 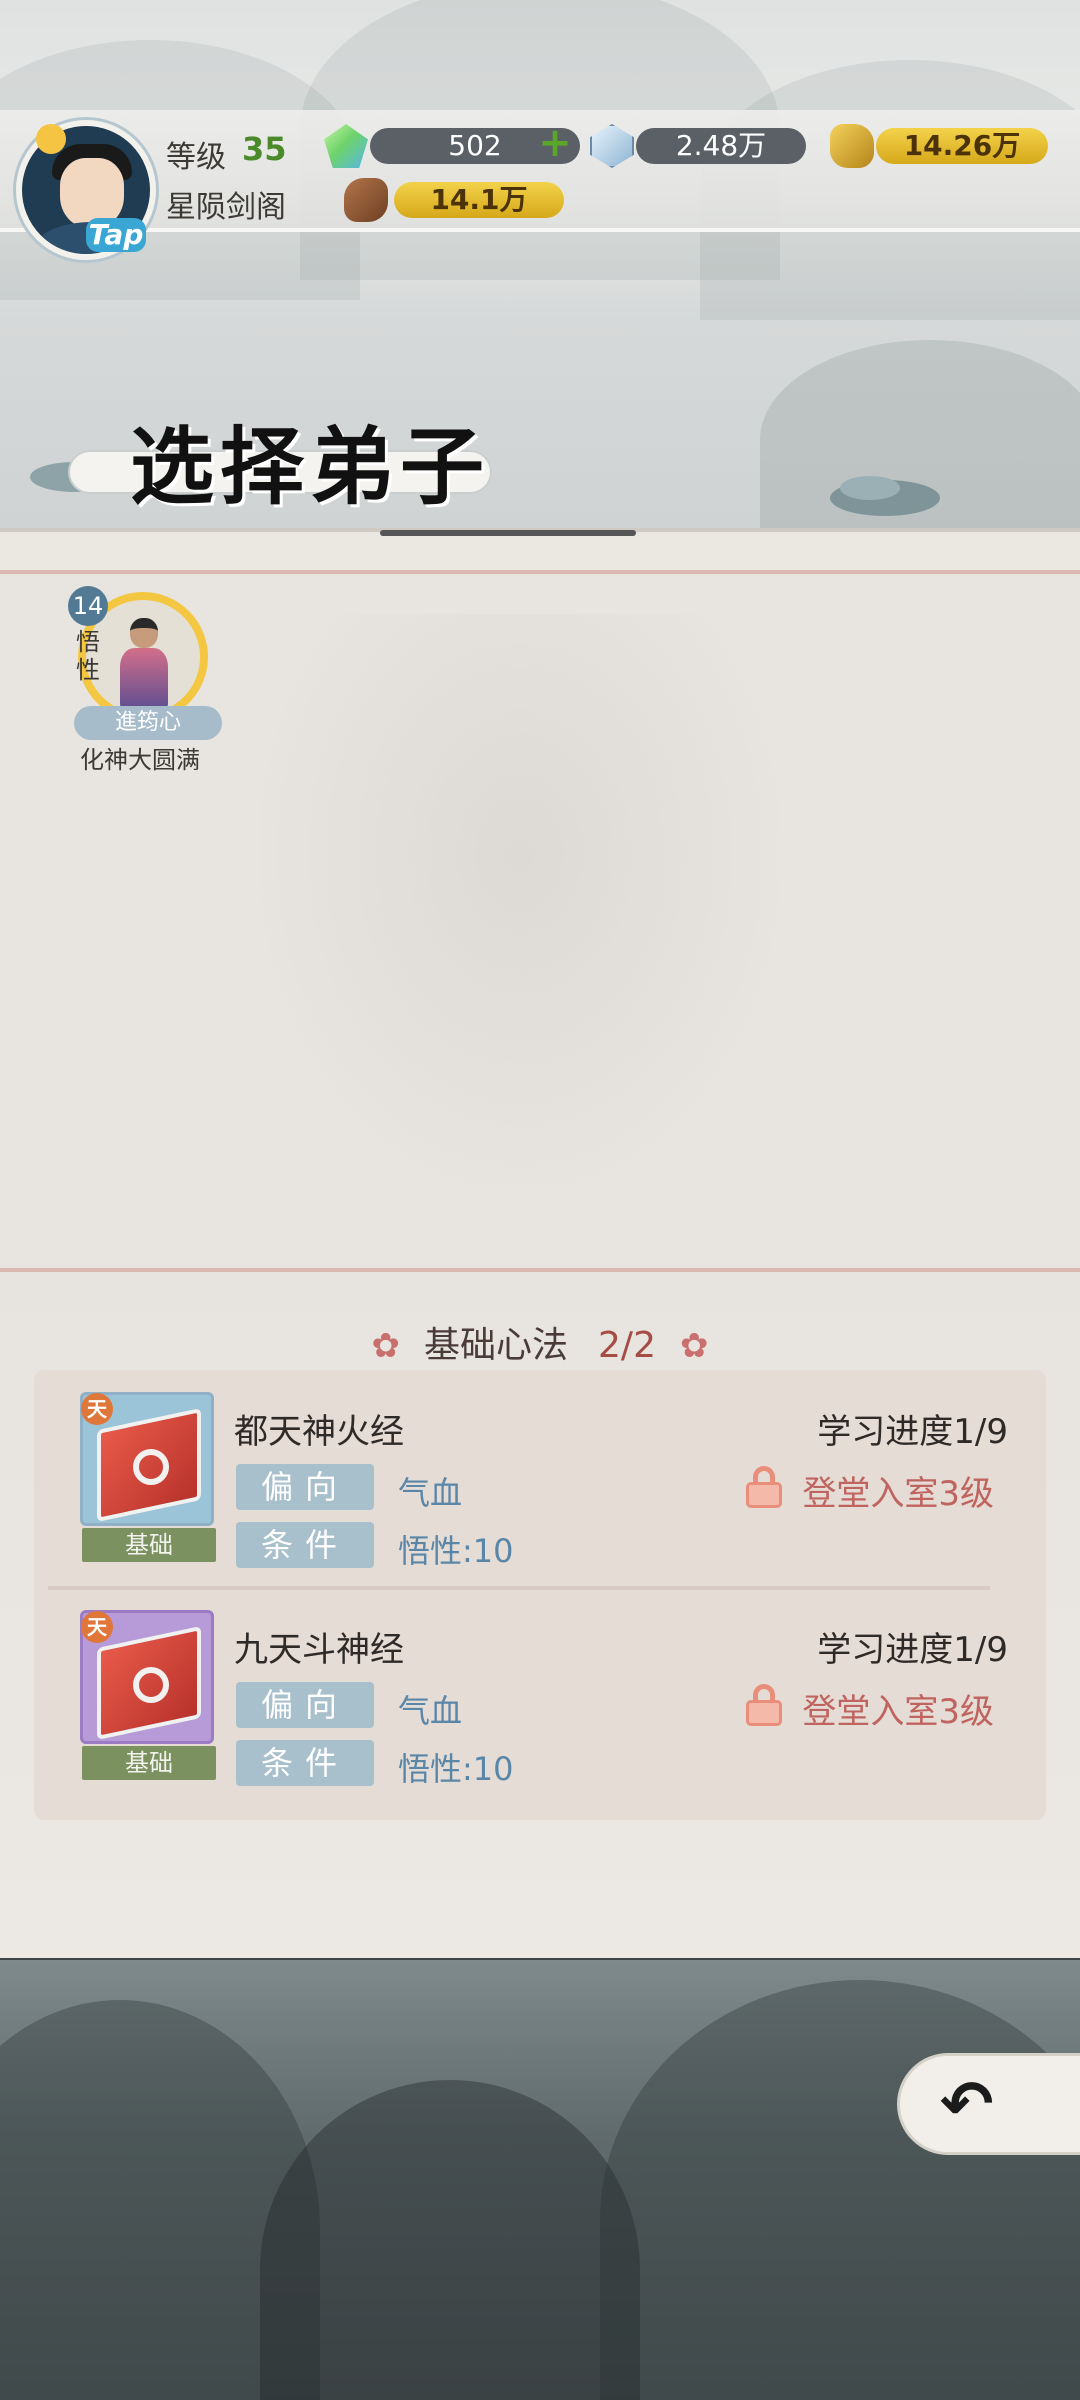 What do you see at coordinates (148, 723) in the screenshot?
I see `disciple-name: 進筠心` at bounding box center [148, 723].